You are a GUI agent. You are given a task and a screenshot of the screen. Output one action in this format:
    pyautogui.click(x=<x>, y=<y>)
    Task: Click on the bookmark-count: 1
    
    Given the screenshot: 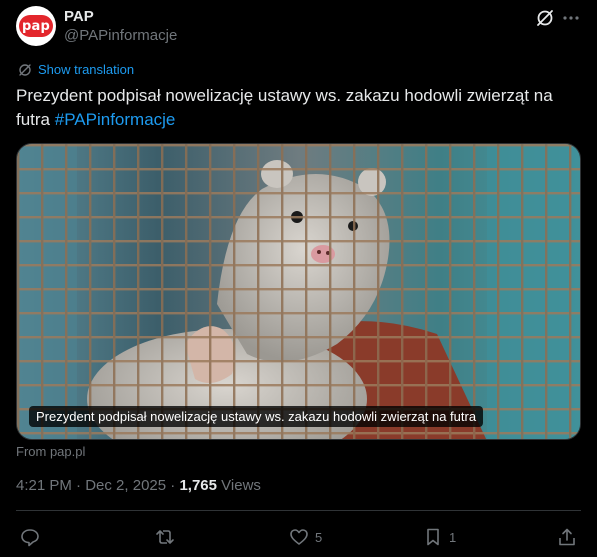 What is the action you would take?
    pyautogui.click(x=453, y=537)
    